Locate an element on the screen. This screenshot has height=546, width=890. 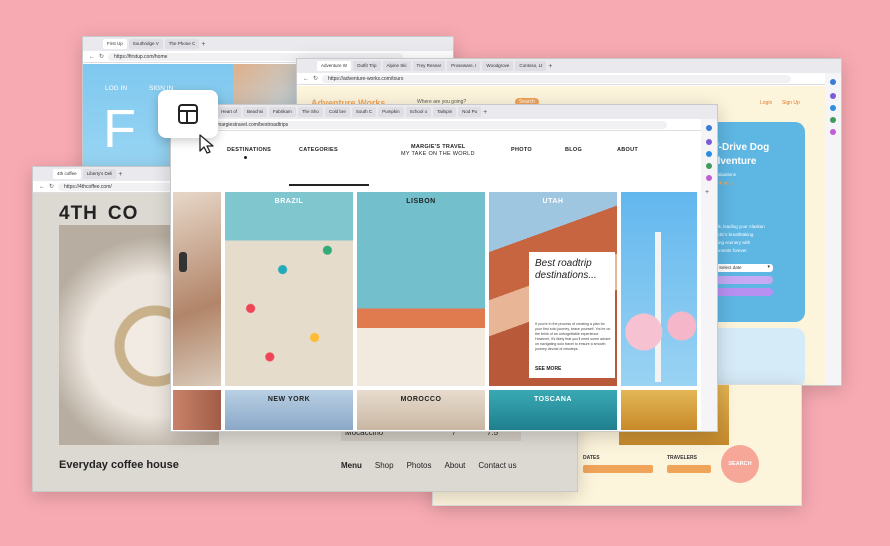
coffee-logo: 4TH CO is located at coordinates (98, 214).